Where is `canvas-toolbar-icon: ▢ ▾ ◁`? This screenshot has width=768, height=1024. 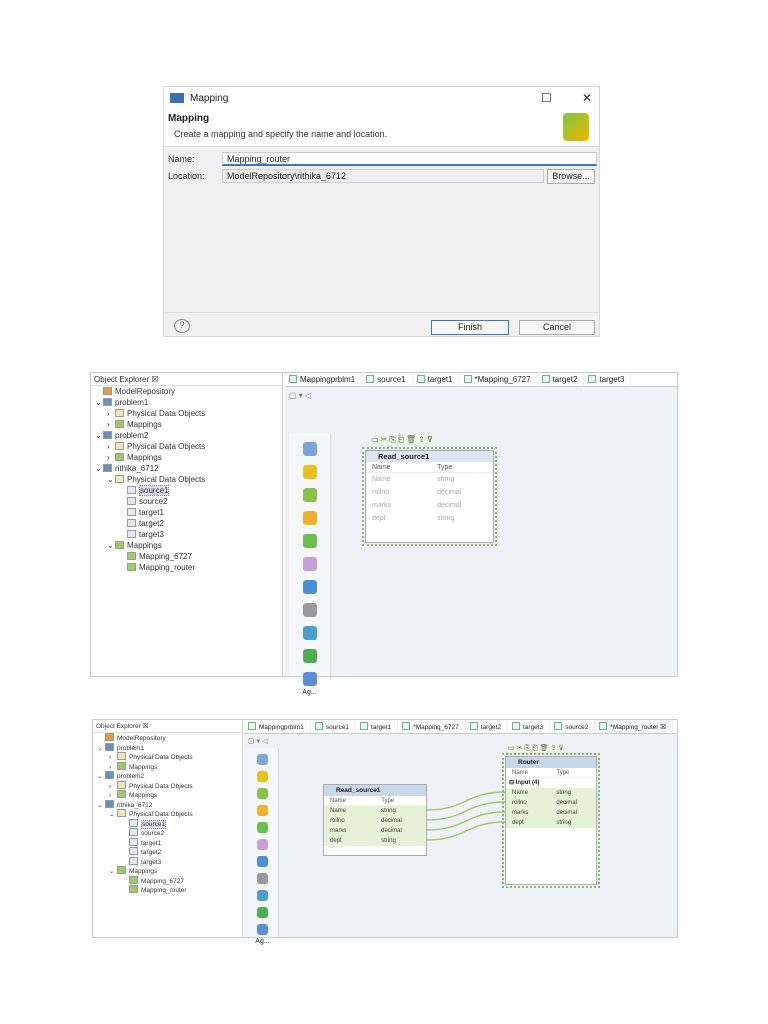
canvas-toolbar-icon: ▢ ▾ ◁ is located at coordinates (300, 395).